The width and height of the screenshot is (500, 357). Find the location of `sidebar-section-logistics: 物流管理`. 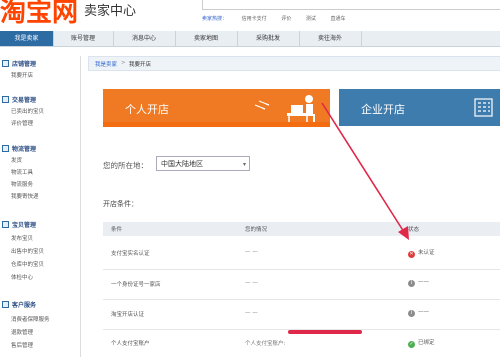

sidebar-section-logistics: 物流管理 is located at coordinates (19, 148).